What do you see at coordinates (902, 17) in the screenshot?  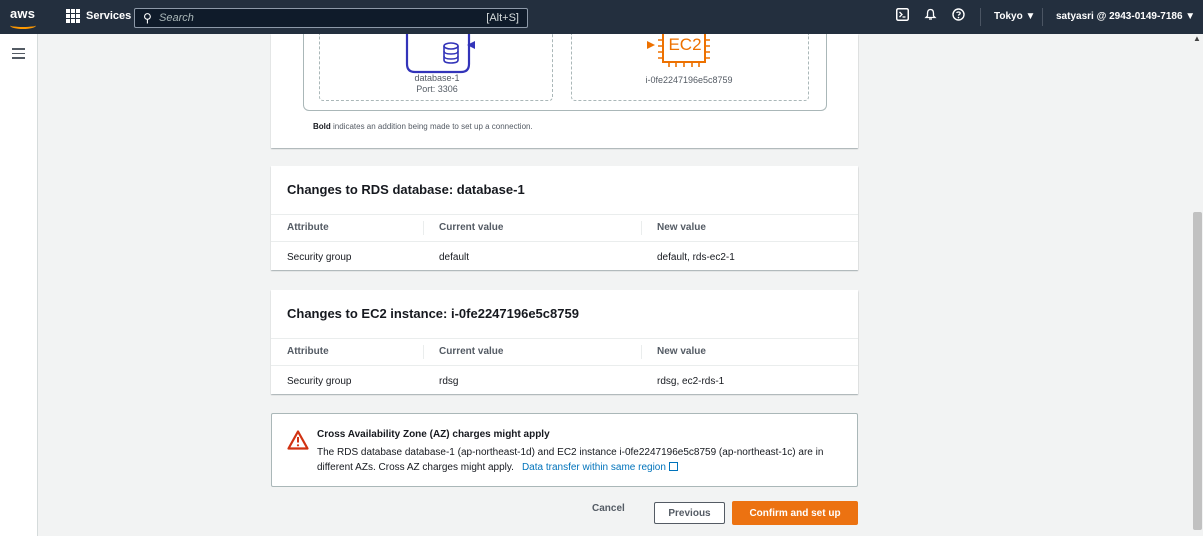 I see `cloudshell-icon` at bounding box center [902, 17].